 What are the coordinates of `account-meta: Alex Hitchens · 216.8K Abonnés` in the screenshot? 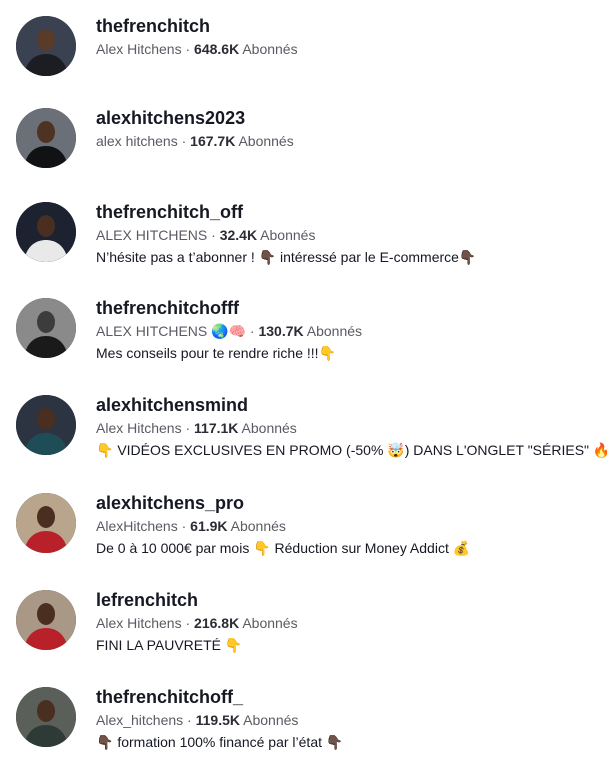 It's located at (350, 623).